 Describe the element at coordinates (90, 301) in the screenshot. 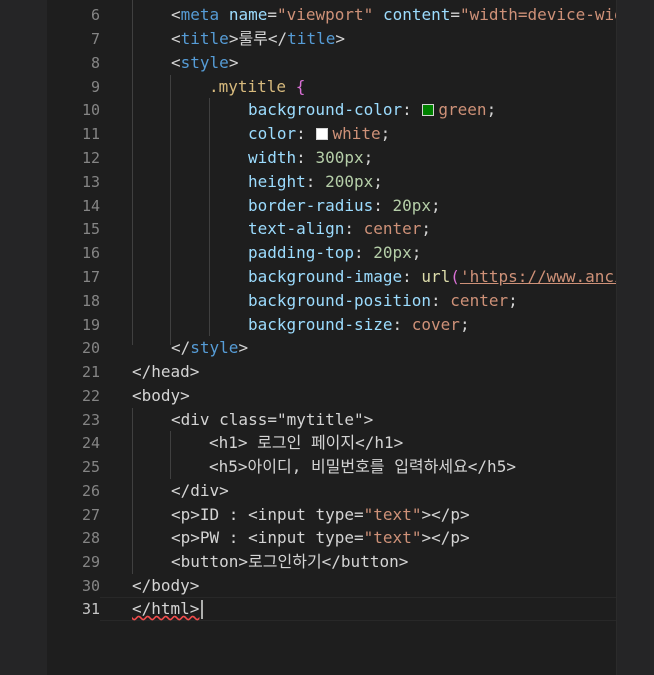

I see `line-number: 18` at that location.